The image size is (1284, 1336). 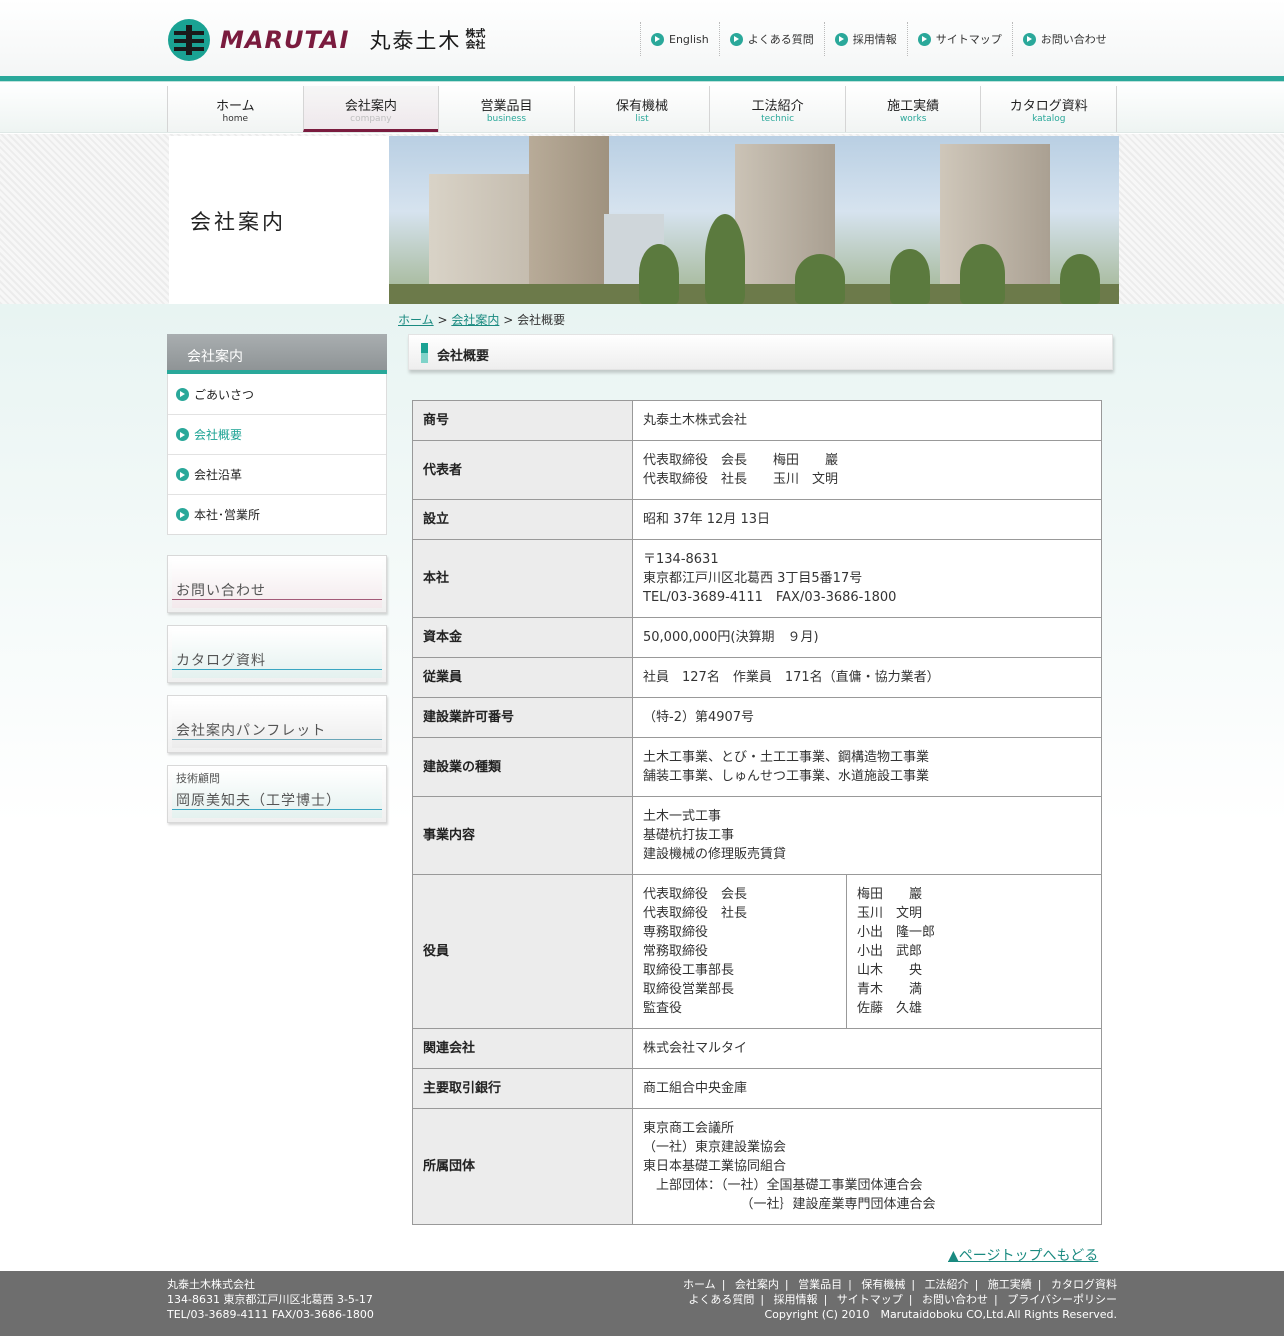 What do you see at coordinates (1084, 1284) in the screenshot?
I see `footer-link-catalog: カタログ資料` at bounding box center [1084, 1284].